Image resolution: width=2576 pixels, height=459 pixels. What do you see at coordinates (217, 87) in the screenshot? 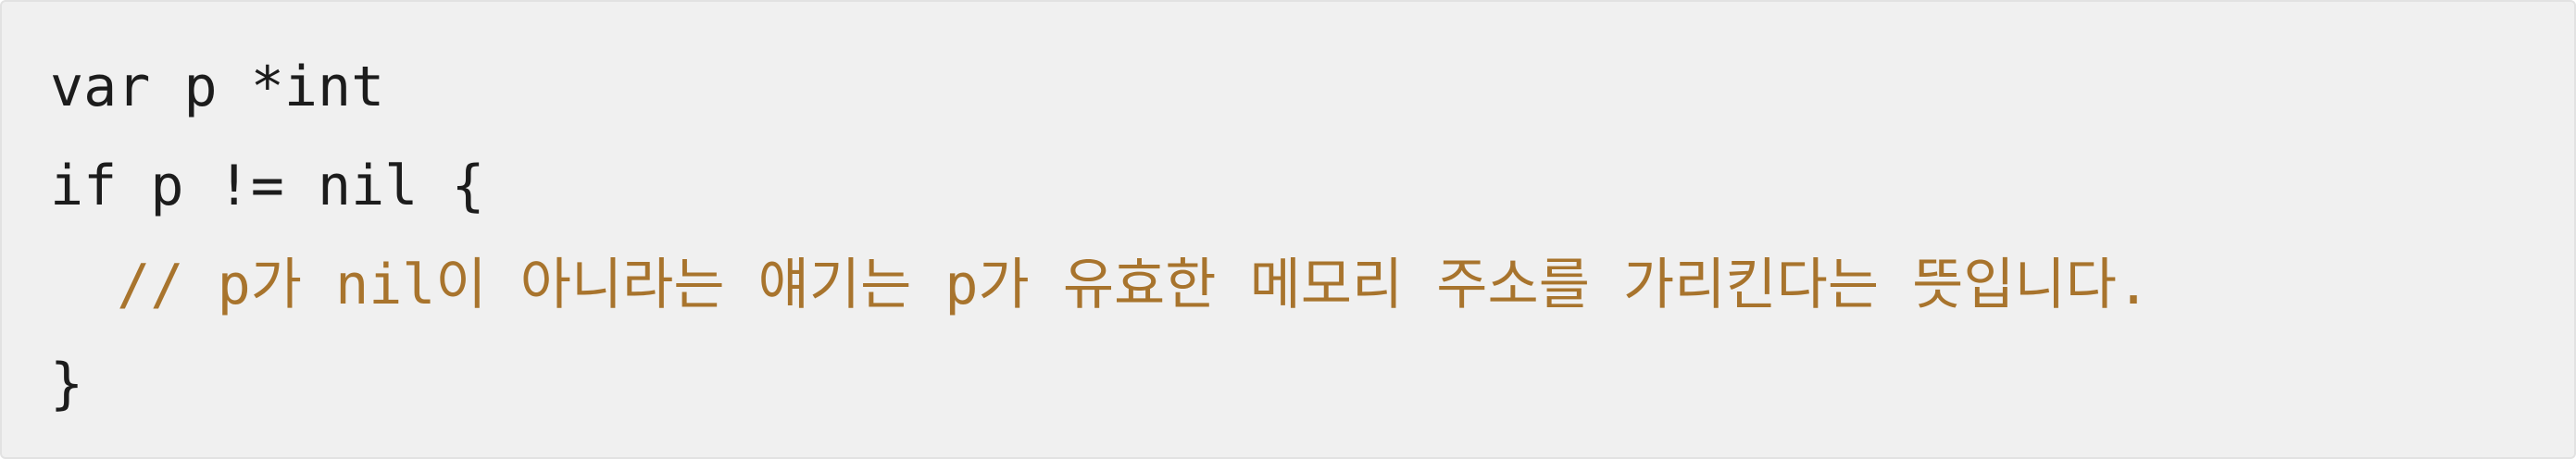
I see `code-line-var-declaration: var p *int` at bounding box center [217, 87].